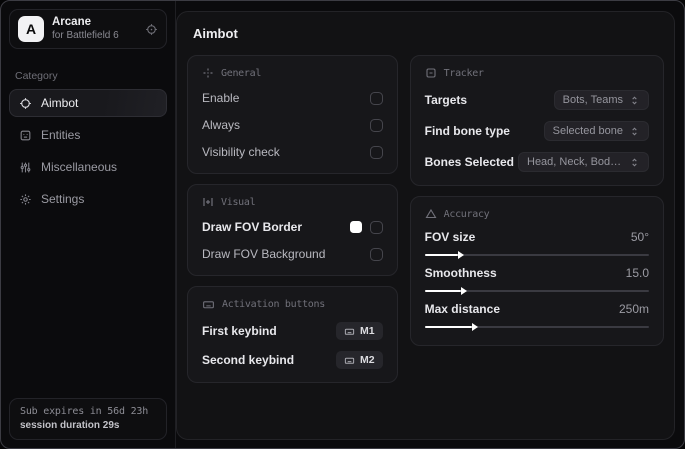  Describe the element at coordinates (536, 316) in the screenshot. I see `slider-row-max-distance: Max distance 250m` at that location.